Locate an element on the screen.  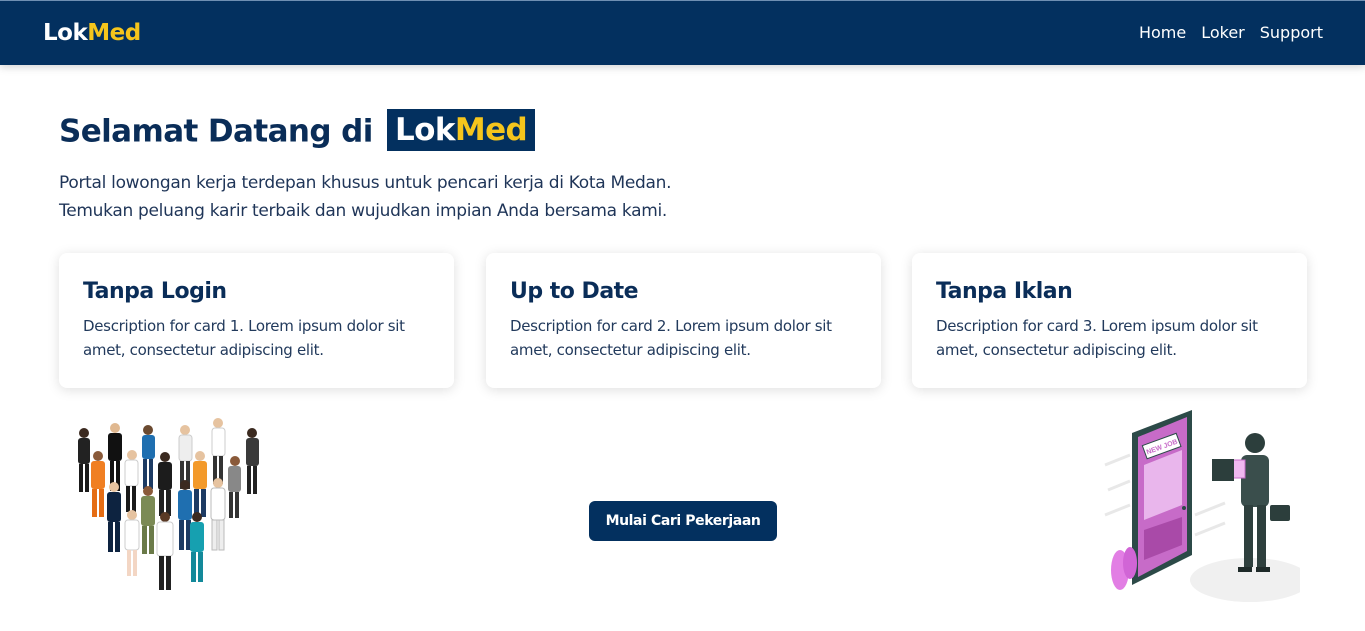
new-job-door-illustration: NEW JOB is located at coordinates (1202, 506).